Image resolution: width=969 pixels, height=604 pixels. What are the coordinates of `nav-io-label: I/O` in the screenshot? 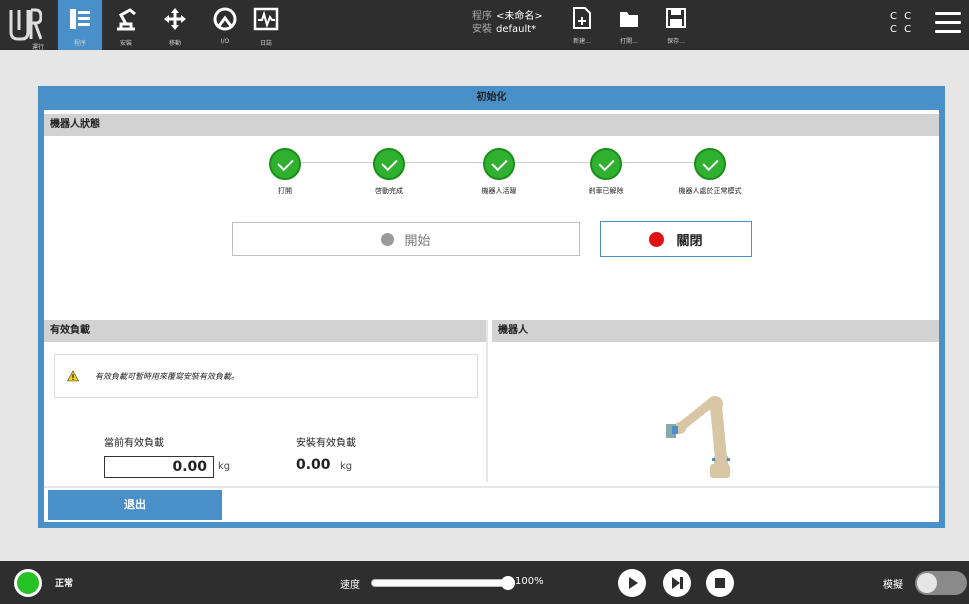 It's located at (225, 41).